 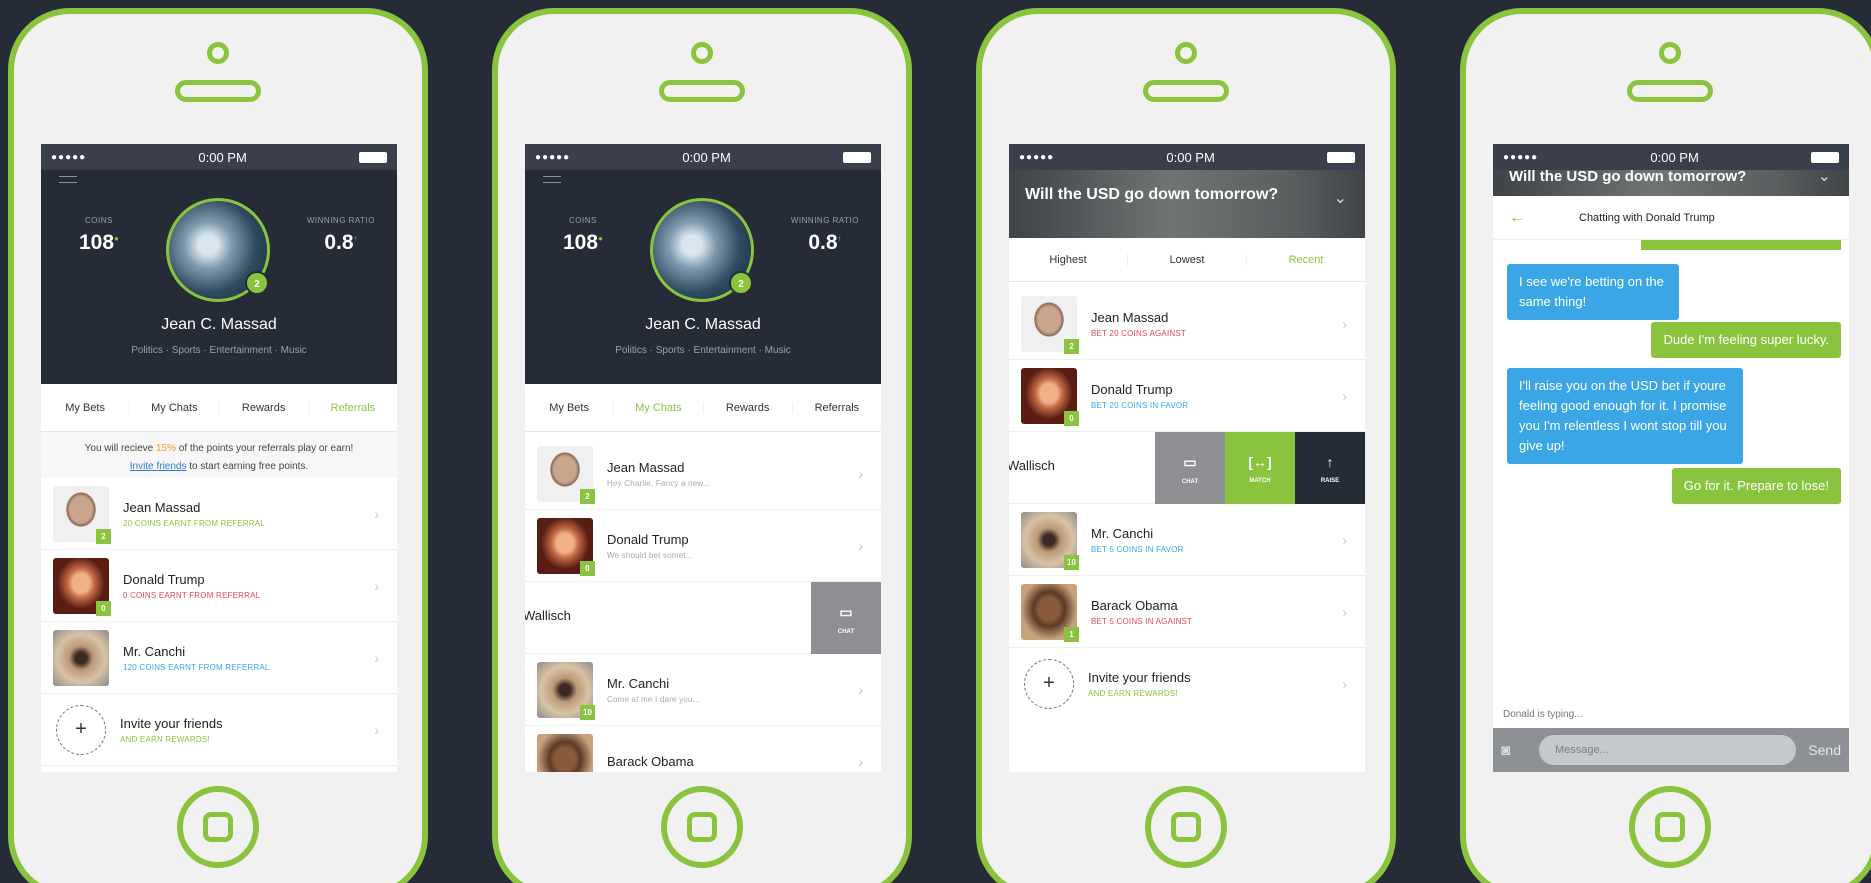 What do you see at coordinates (1190, 462) in the screenshot?
I see `chat-icon: ▭` at bounding box center [1190, 462].